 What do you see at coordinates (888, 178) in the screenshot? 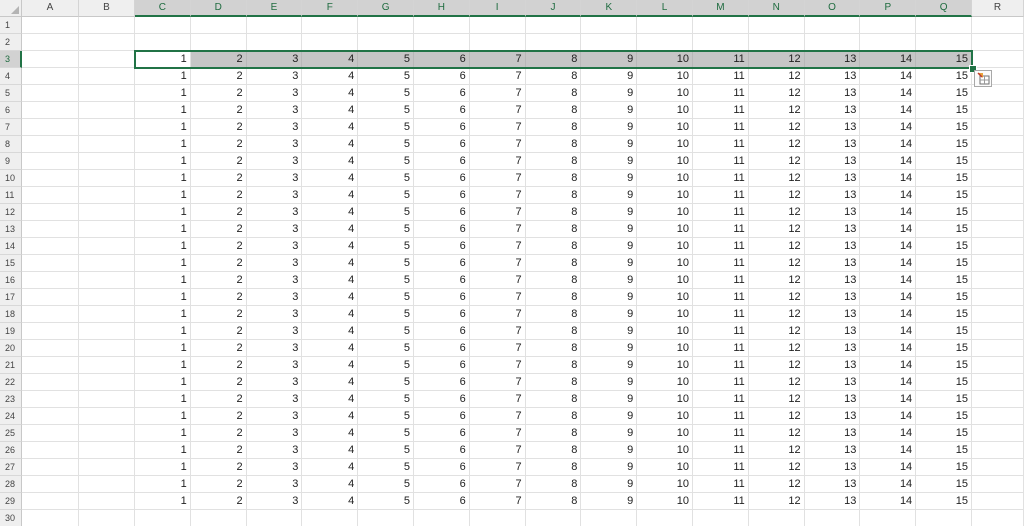
I see `cell-p10: 14` at bounding box center [888, 178].